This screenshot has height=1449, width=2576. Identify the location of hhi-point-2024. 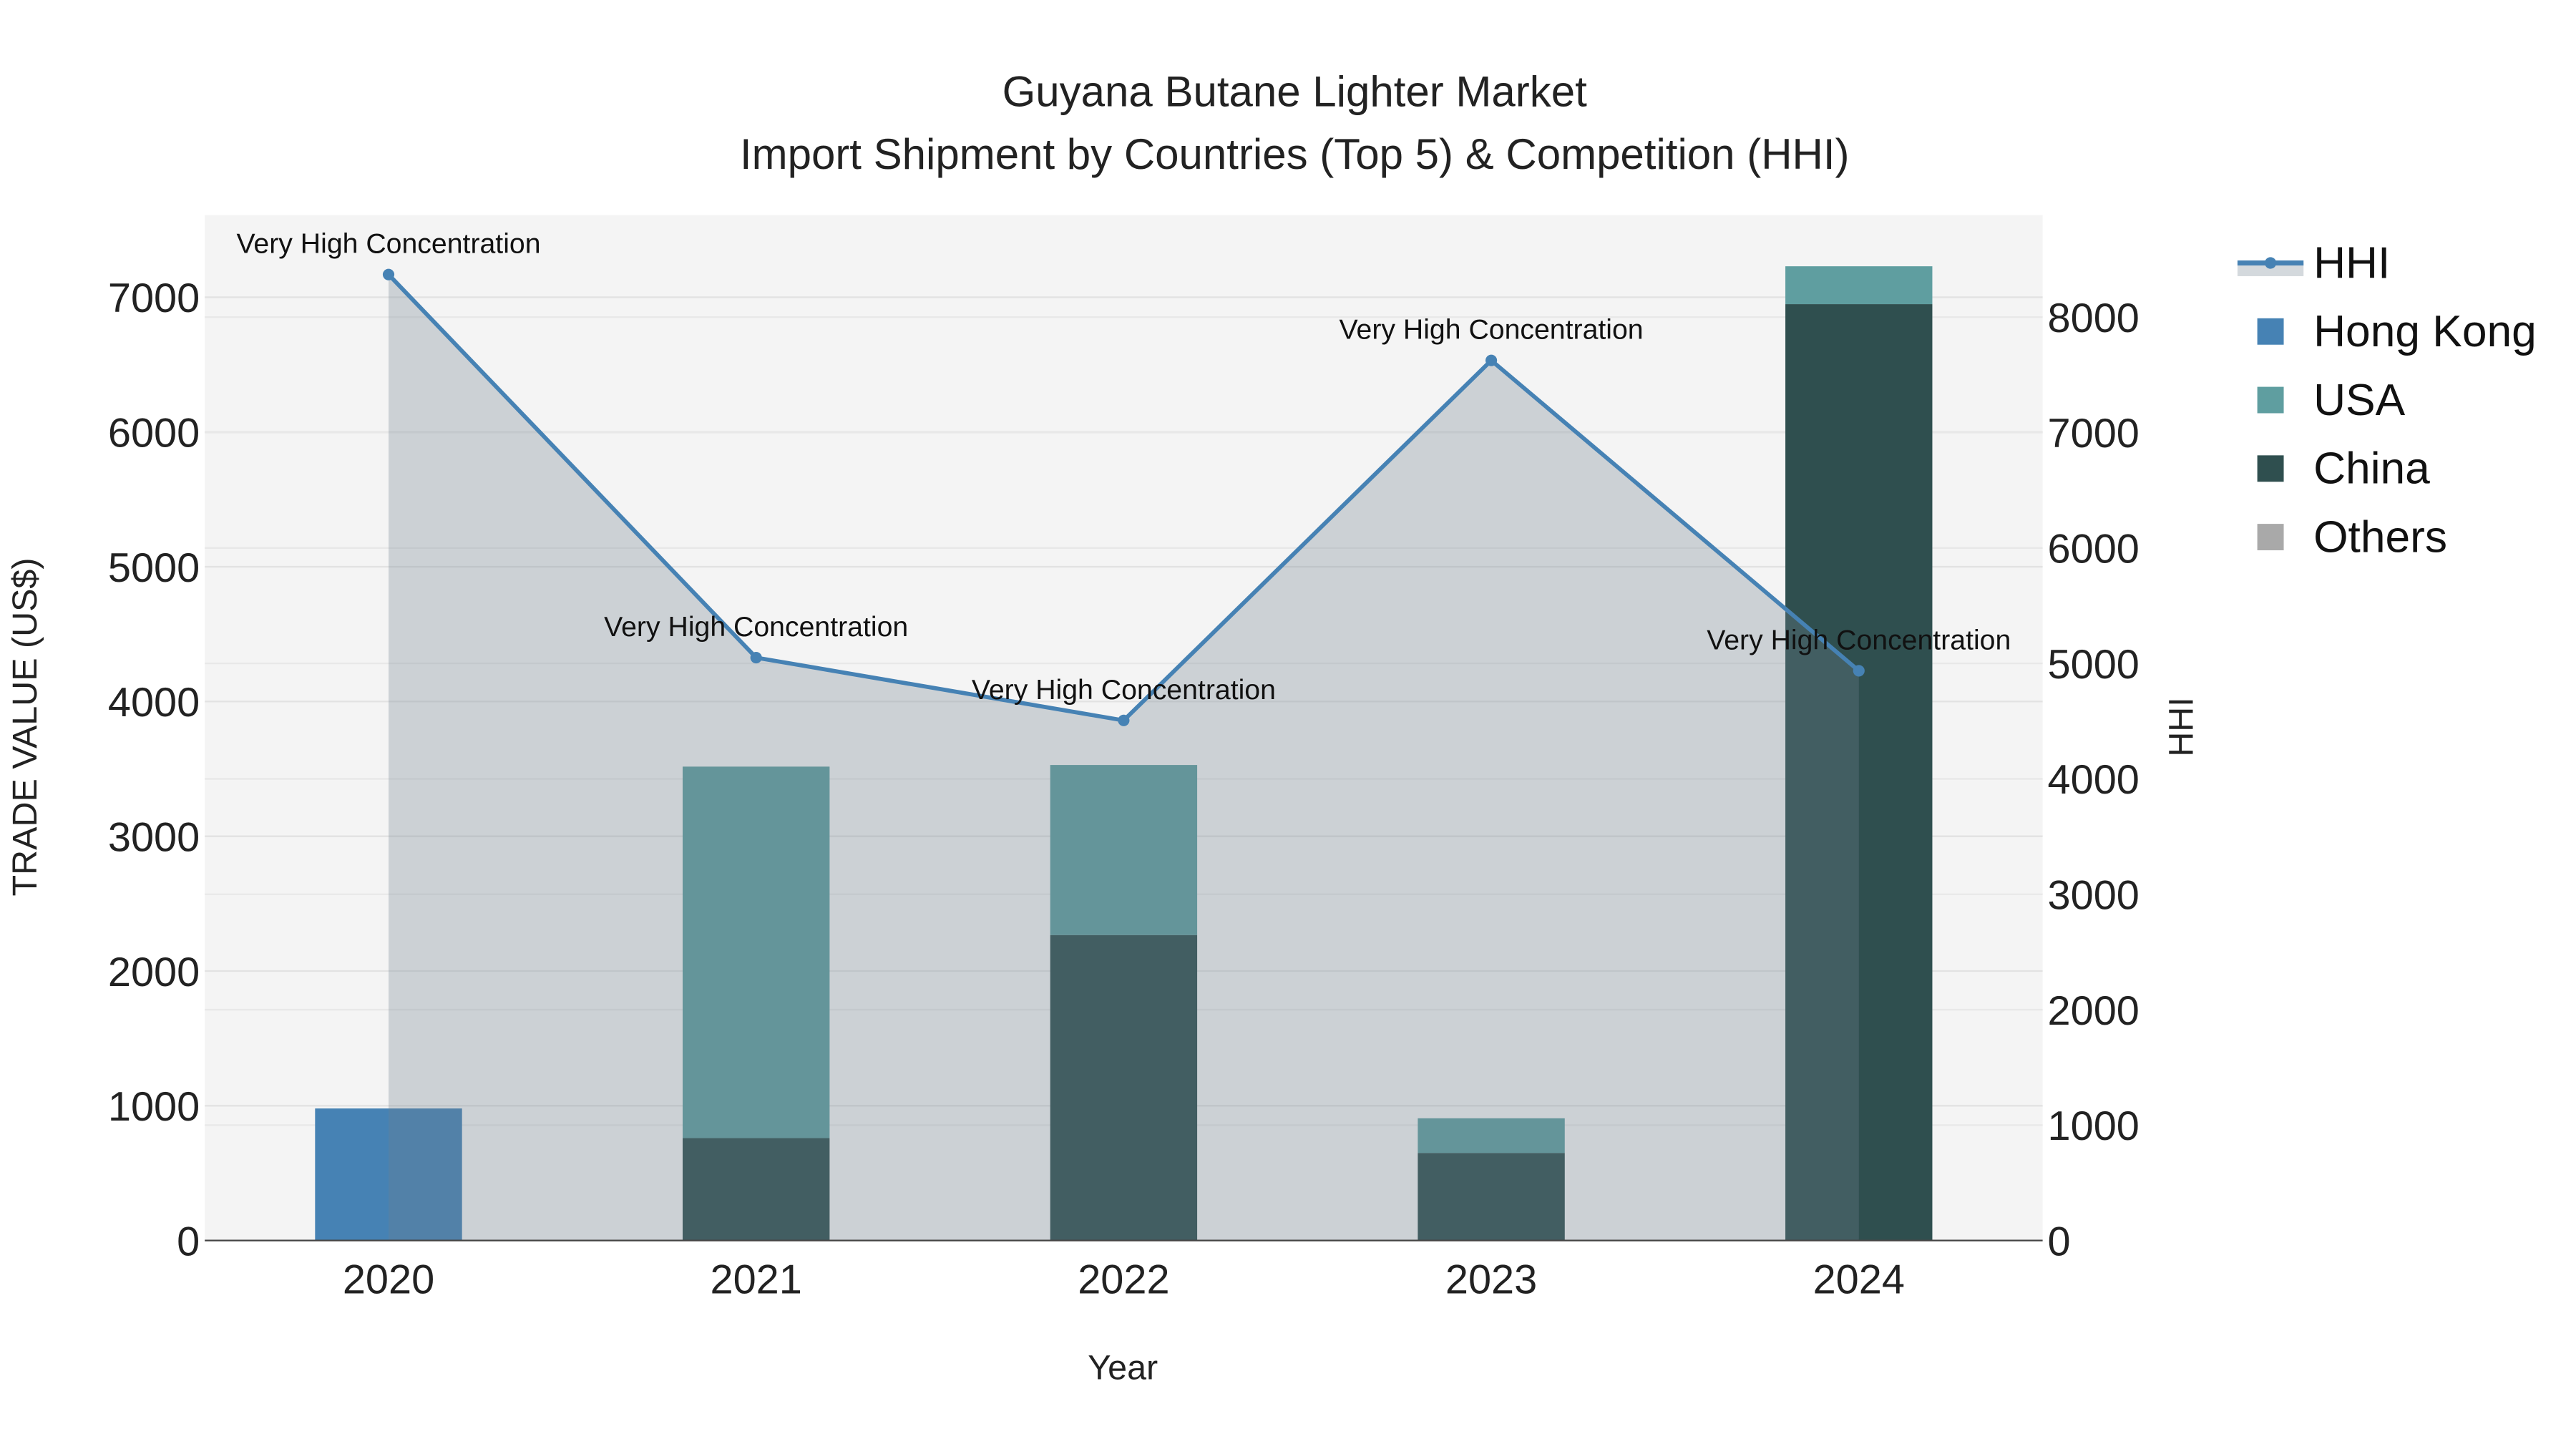
(1859, 671).